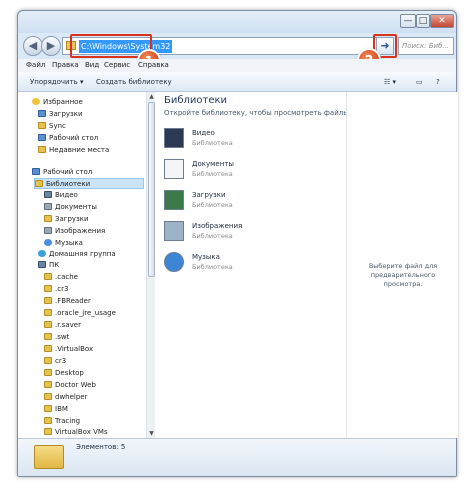  Describe the element at coordinates (63, 243) in the screenshot. I see `nav-item: Музыка` at that location.